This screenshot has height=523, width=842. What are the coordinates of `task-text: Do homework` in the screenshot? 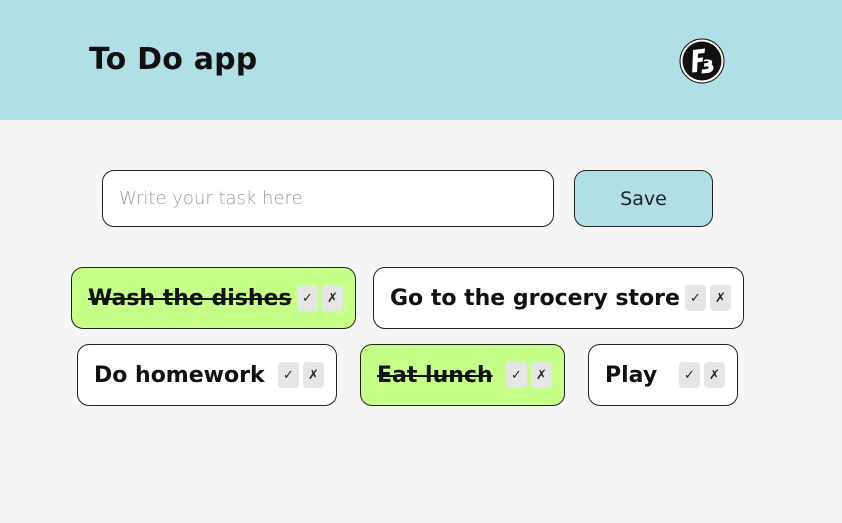 It's located at (179, 375).